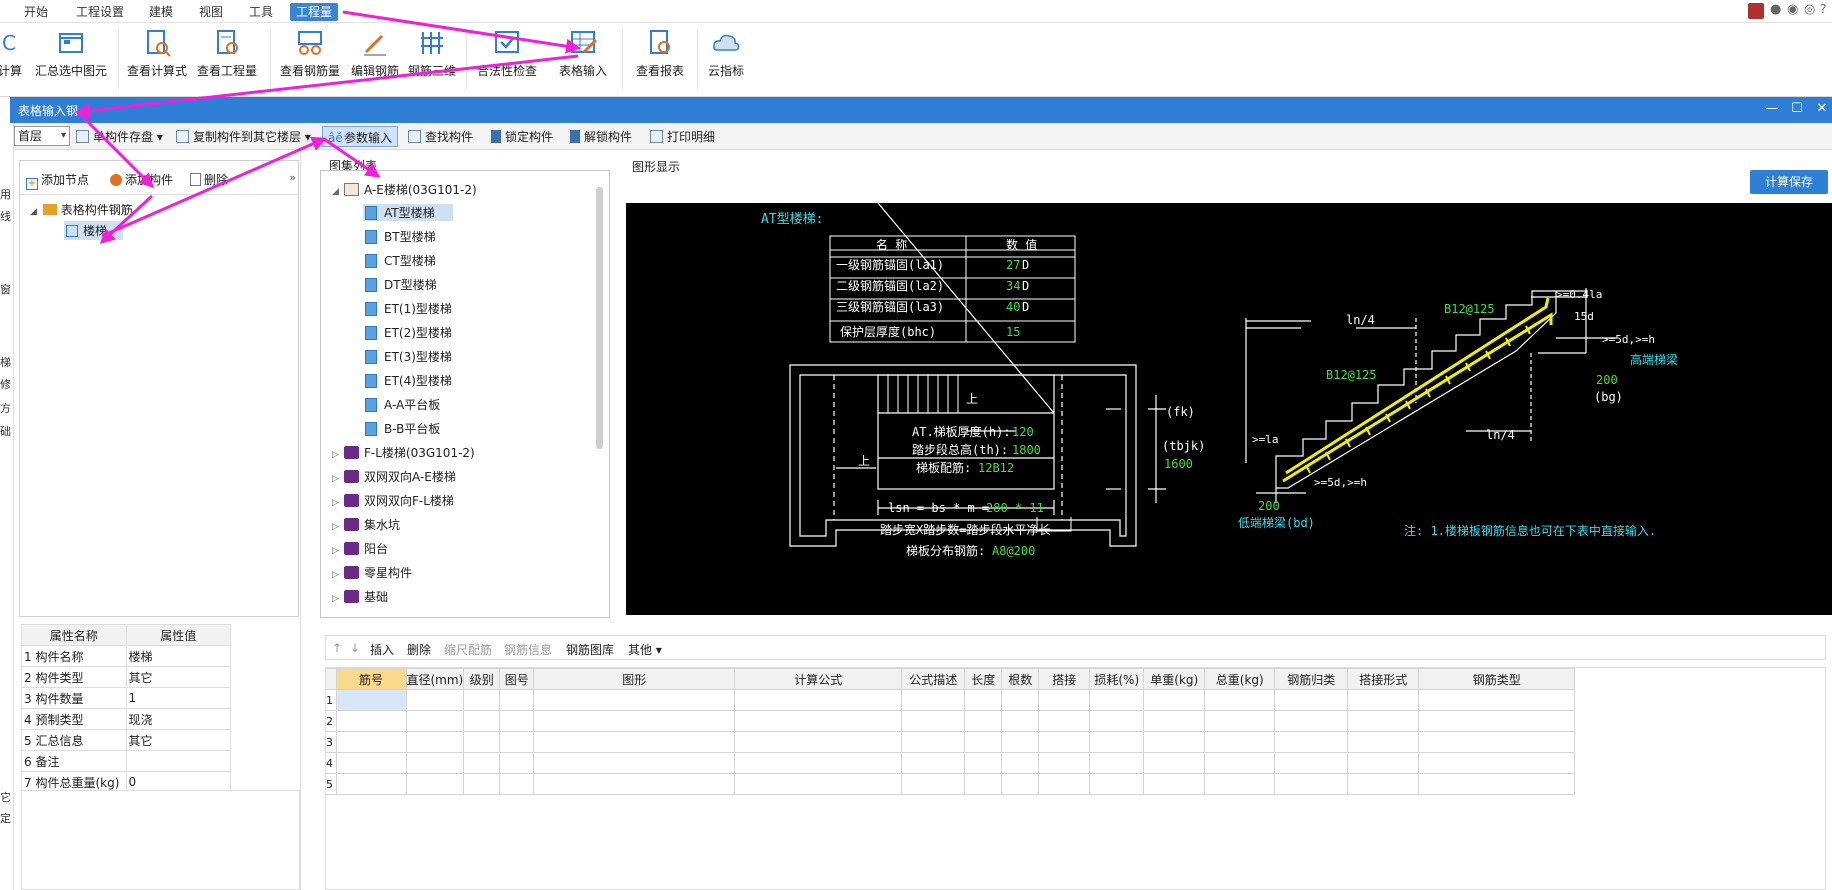 The width and height of the screenshot is (1832, 890). What do you see at coordinates (482, 679) in the screenshot?
I see `col-header: 级别` at bounding box center [482, 679].